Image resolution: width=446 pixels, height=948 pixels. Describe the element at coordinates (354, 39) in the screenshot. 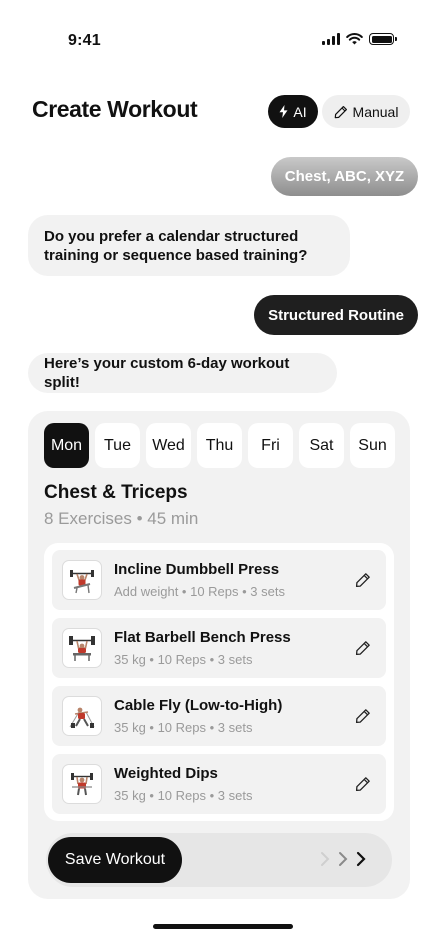

I see `wifi-icon` at that location.